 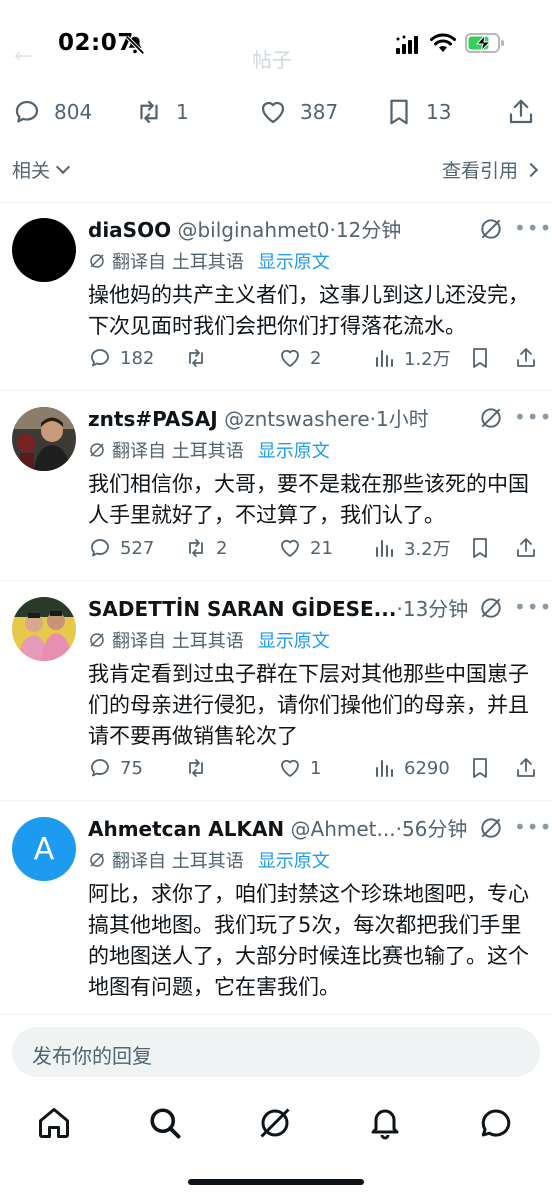 What do you see at coordinates (385, 1123) in the screenshot?
I see `tab-notifications` at bounding box center [385, 1123].